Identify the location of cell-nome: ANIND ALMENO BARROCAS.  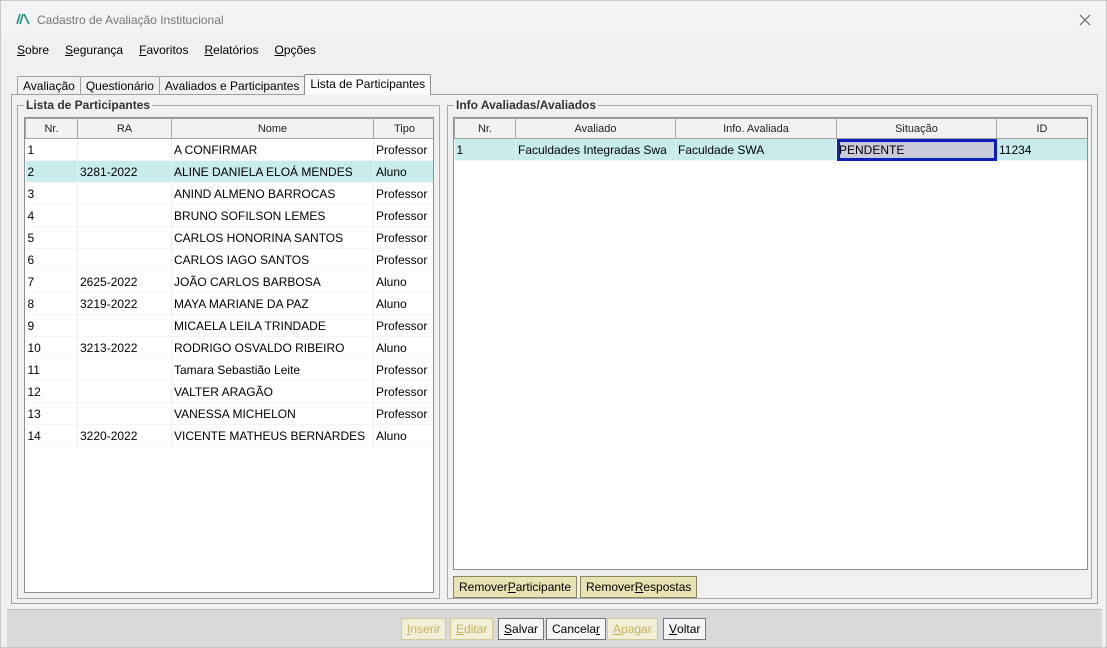
(272, 193).